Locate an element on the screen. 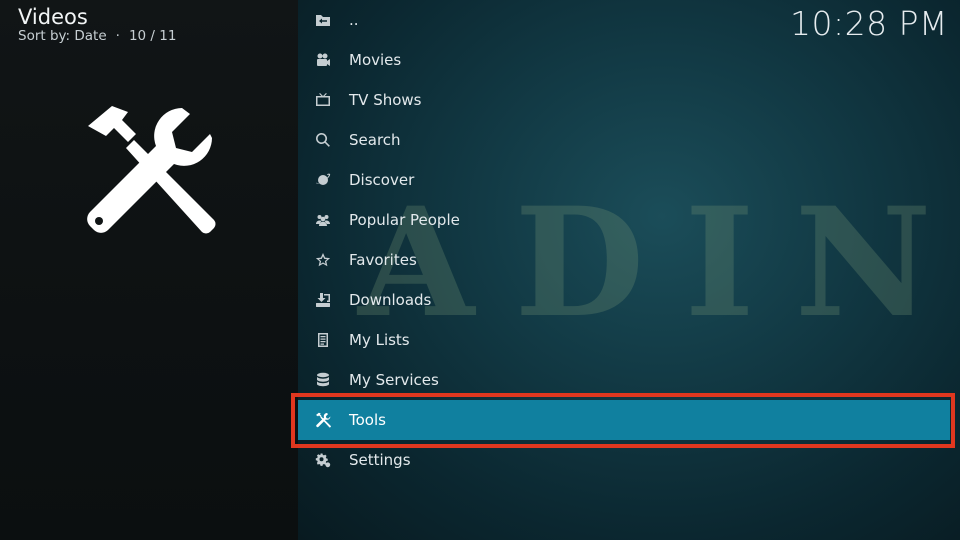 The height and width of the screenshot is (540, 960). menu-item-label: .. is located at coordinates (354, 20).